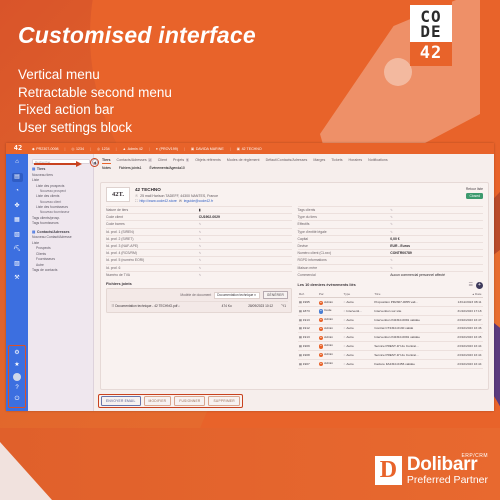 This screenshot has height=500, width=500. Describe the element at coordinates (61, 271) in the screenshot. I see `sidebar-item-tags-de-contacts: Tags de contacts` at that location.